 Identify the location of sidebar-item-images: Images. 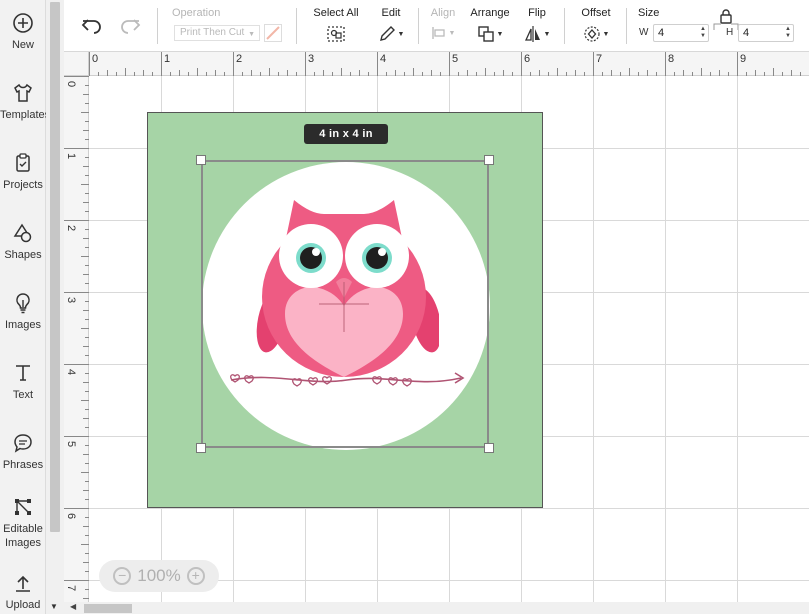
(23, 312).